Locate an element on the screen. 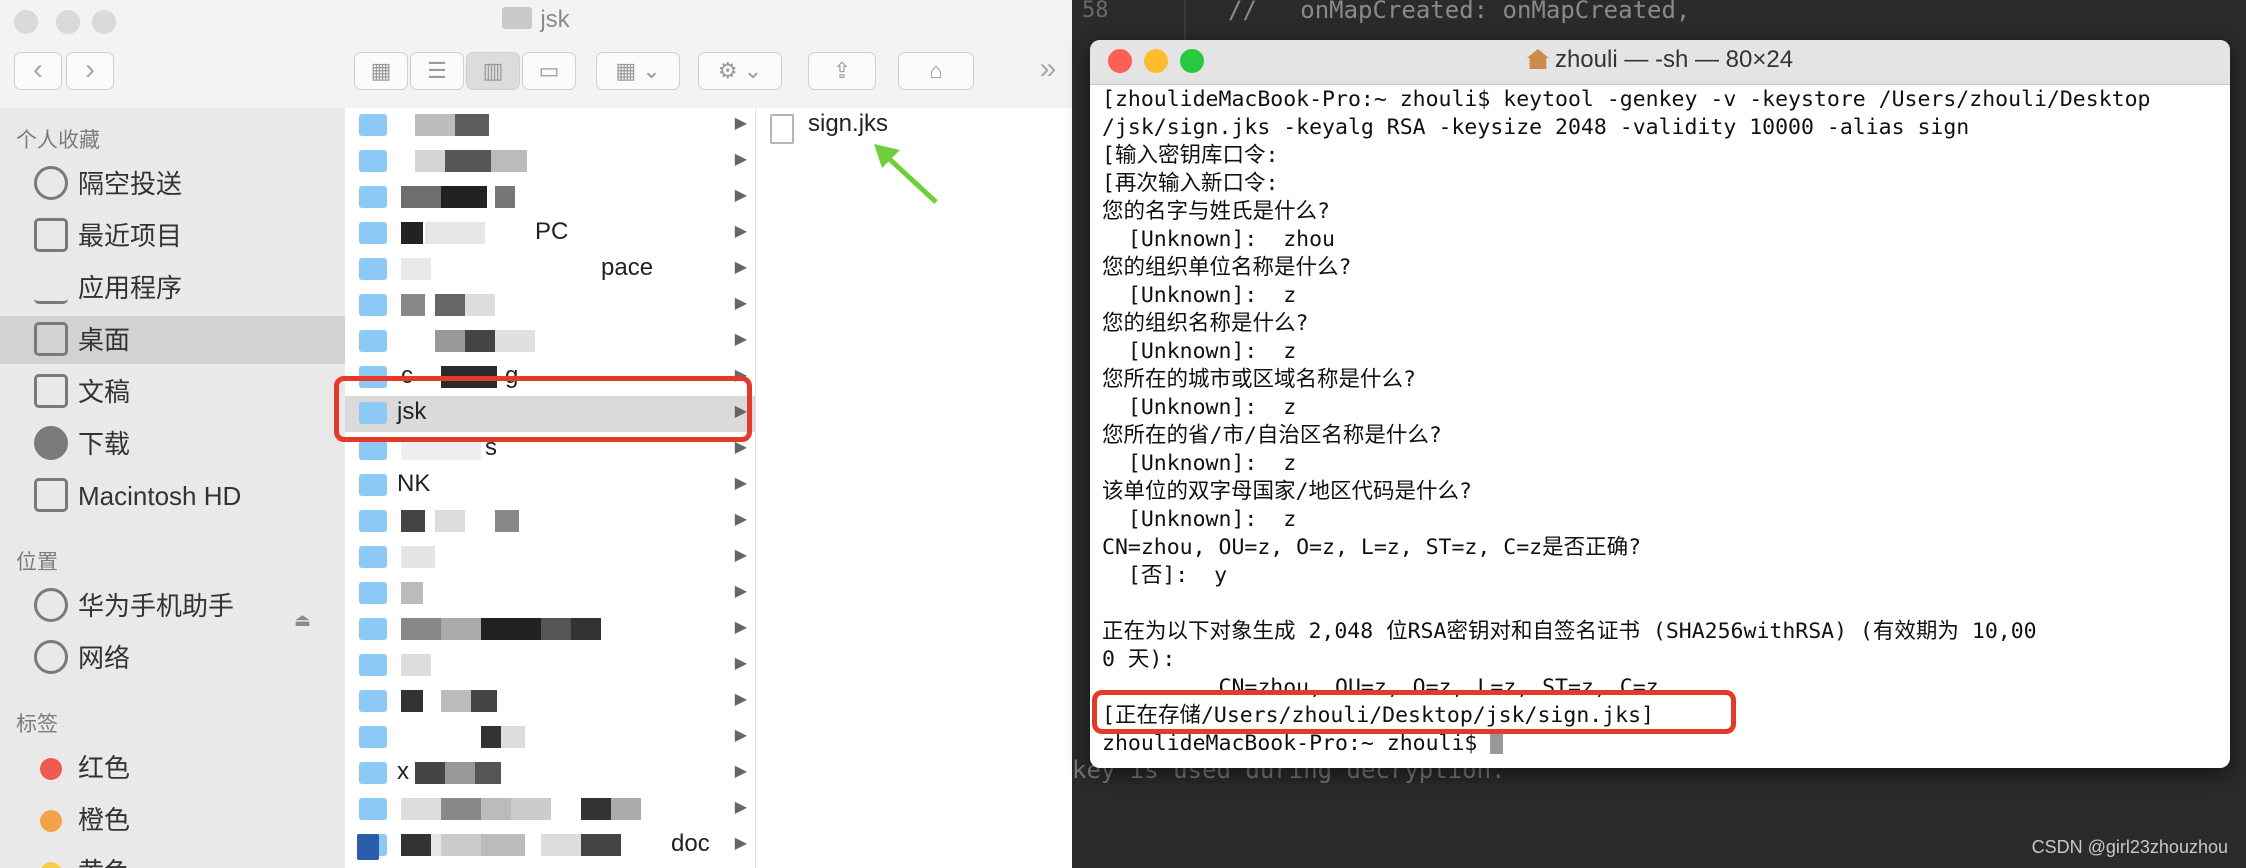 Image resolution: width=2246 pixels, height=868 pixels. sidebar-item-label: 华为手机助手 is located at coordinates (156, 606).